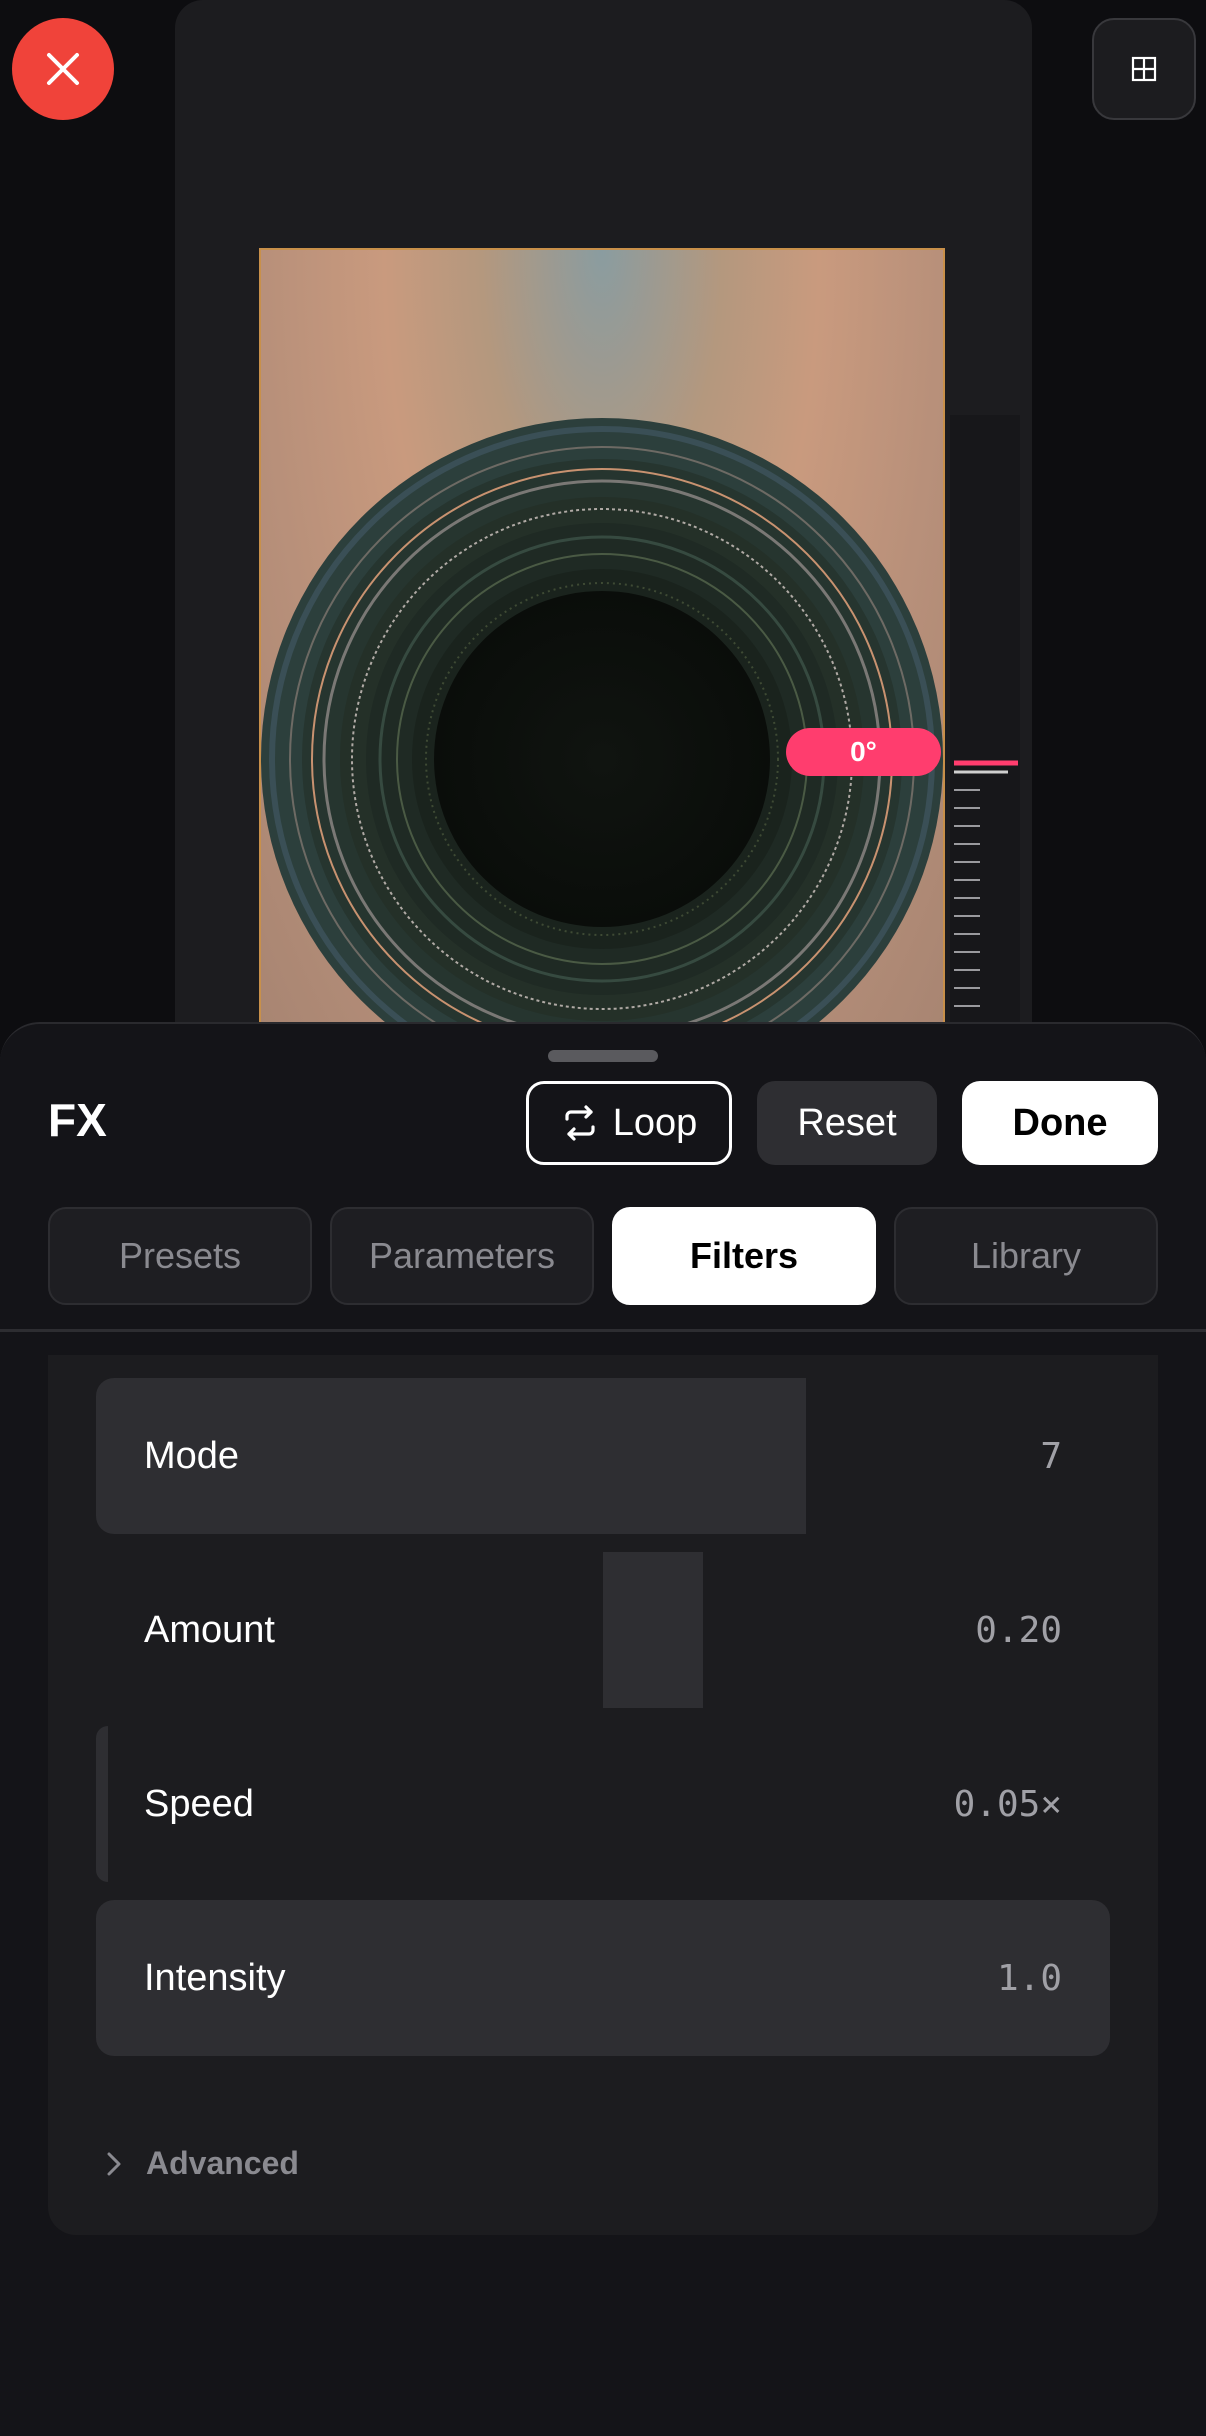  Describe the element at coordinates (603, 1056) in the screenshot. I see `sheet-drag-handle` at that location.